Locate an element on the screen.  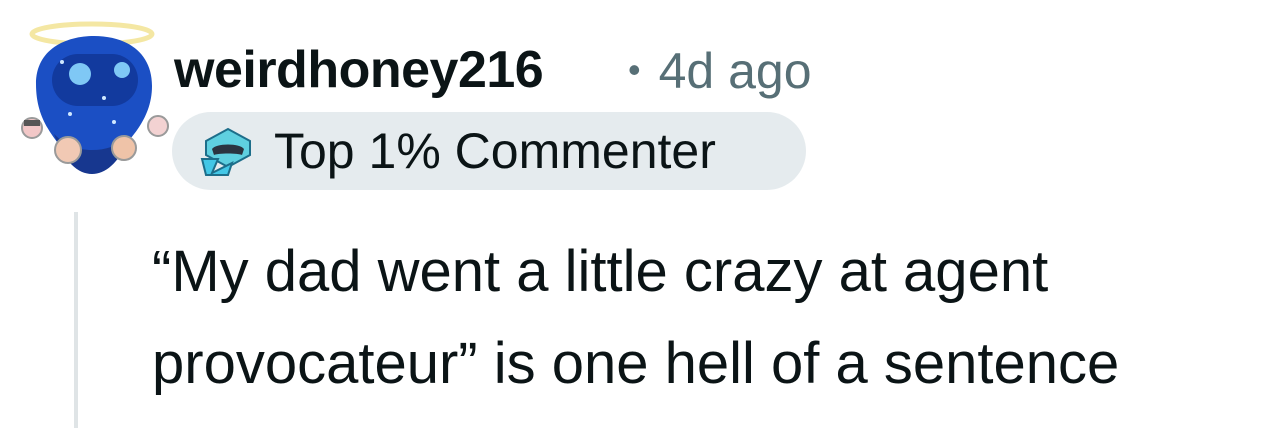
flair-label: Top 1% Commenter is located at coordinates (495, 151).